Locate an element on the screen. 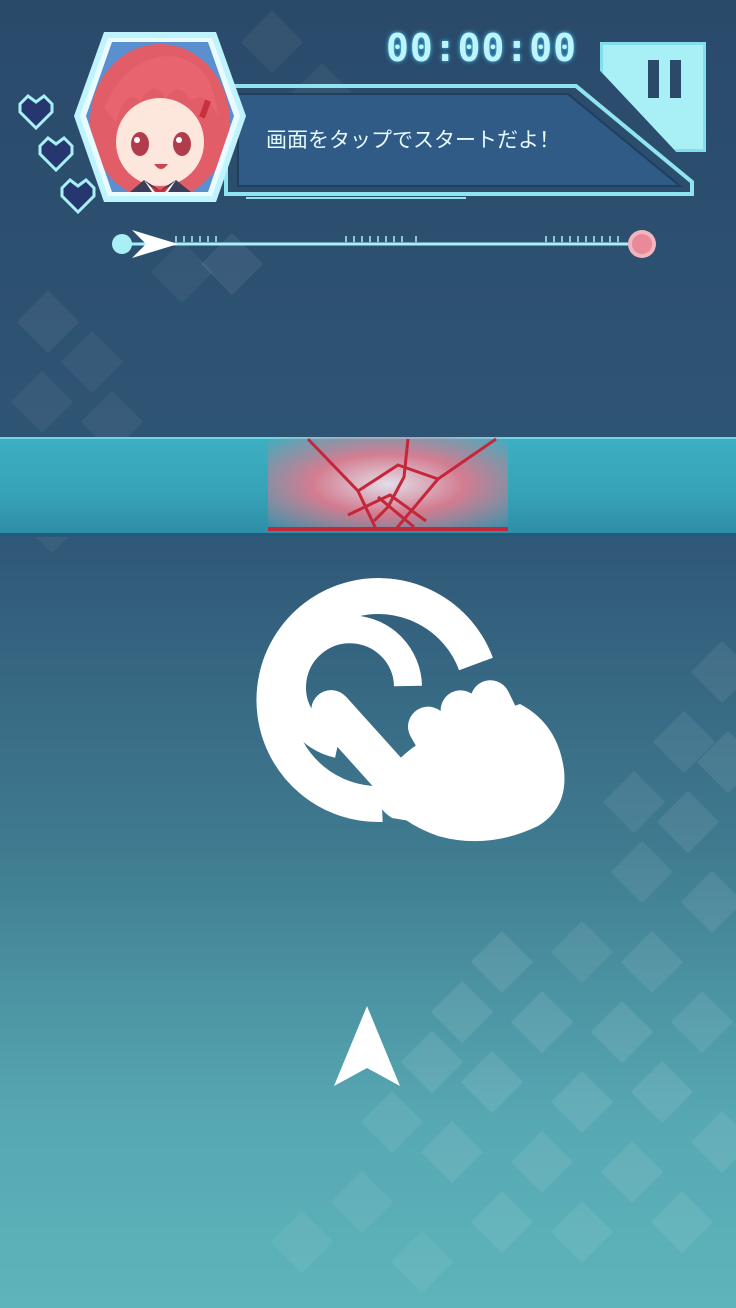 This screenshot has width=736, height=1308. goal-ring-icon is located at coordinates (642, 244).